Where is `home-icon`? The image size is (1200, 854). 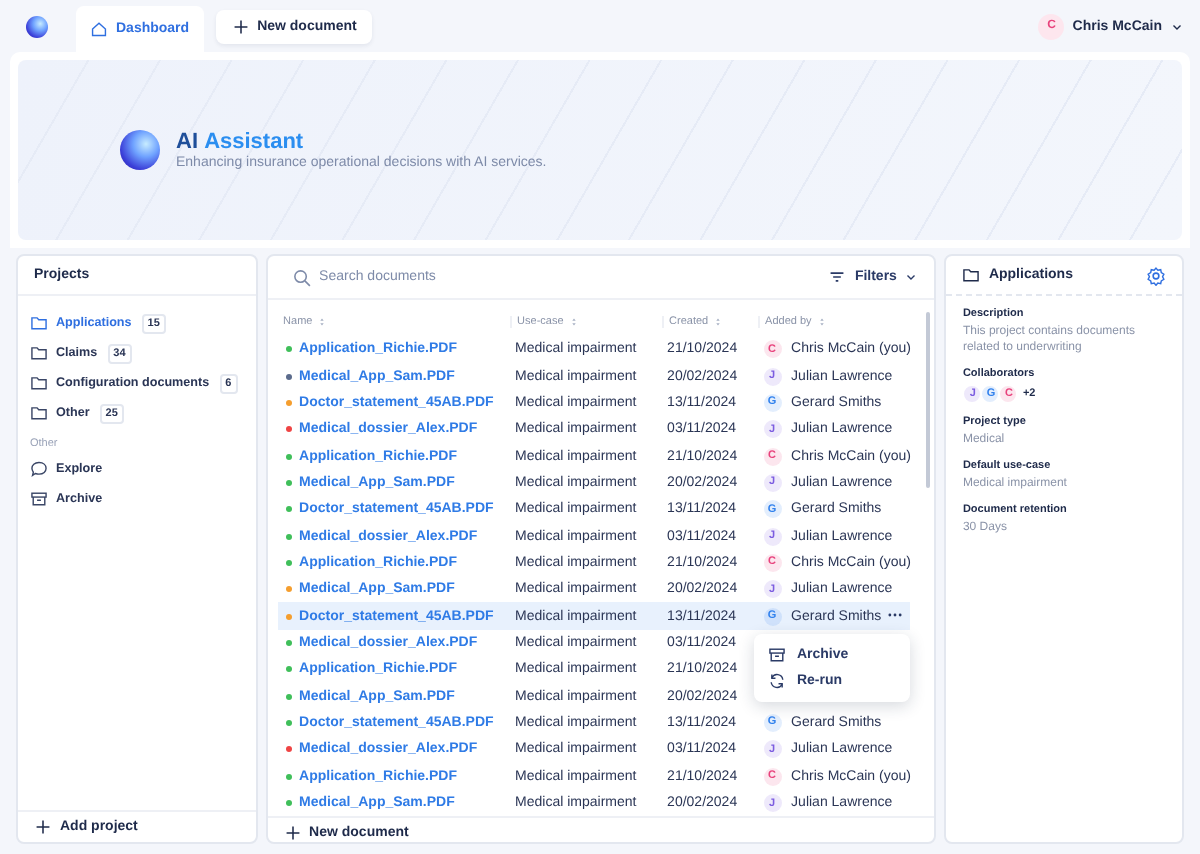
home-icon is located at coordinates (99, 29).